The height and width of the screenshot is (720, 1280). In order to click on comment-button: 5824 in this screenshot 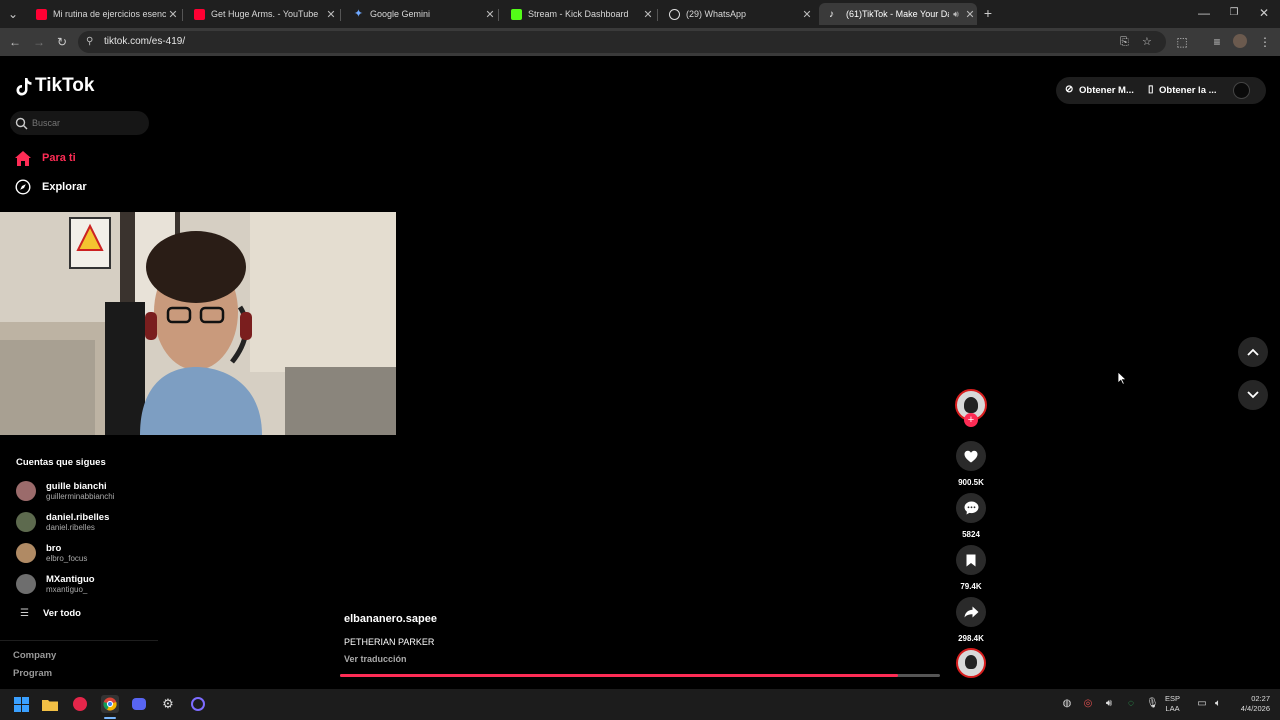, I will do `click(971, 516)`.